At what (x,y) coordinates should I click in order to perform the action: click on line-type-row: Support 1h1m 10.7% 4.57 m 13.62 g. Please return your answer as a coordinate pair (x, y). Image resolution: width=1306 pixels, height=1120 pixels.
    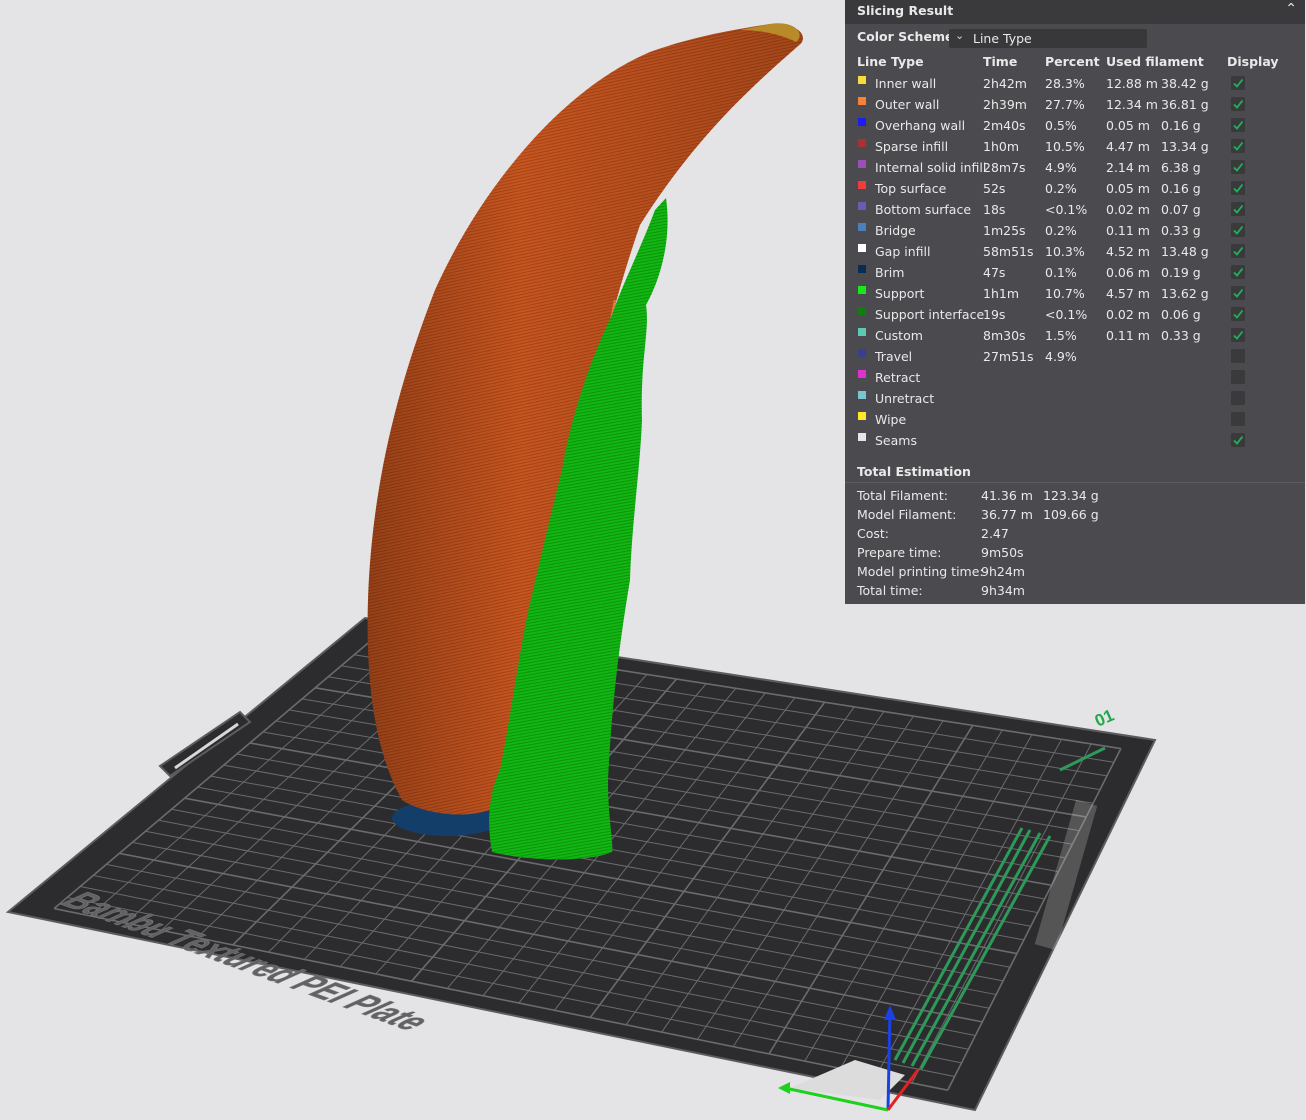
    Looking at the image, I should click on (1075, 294).